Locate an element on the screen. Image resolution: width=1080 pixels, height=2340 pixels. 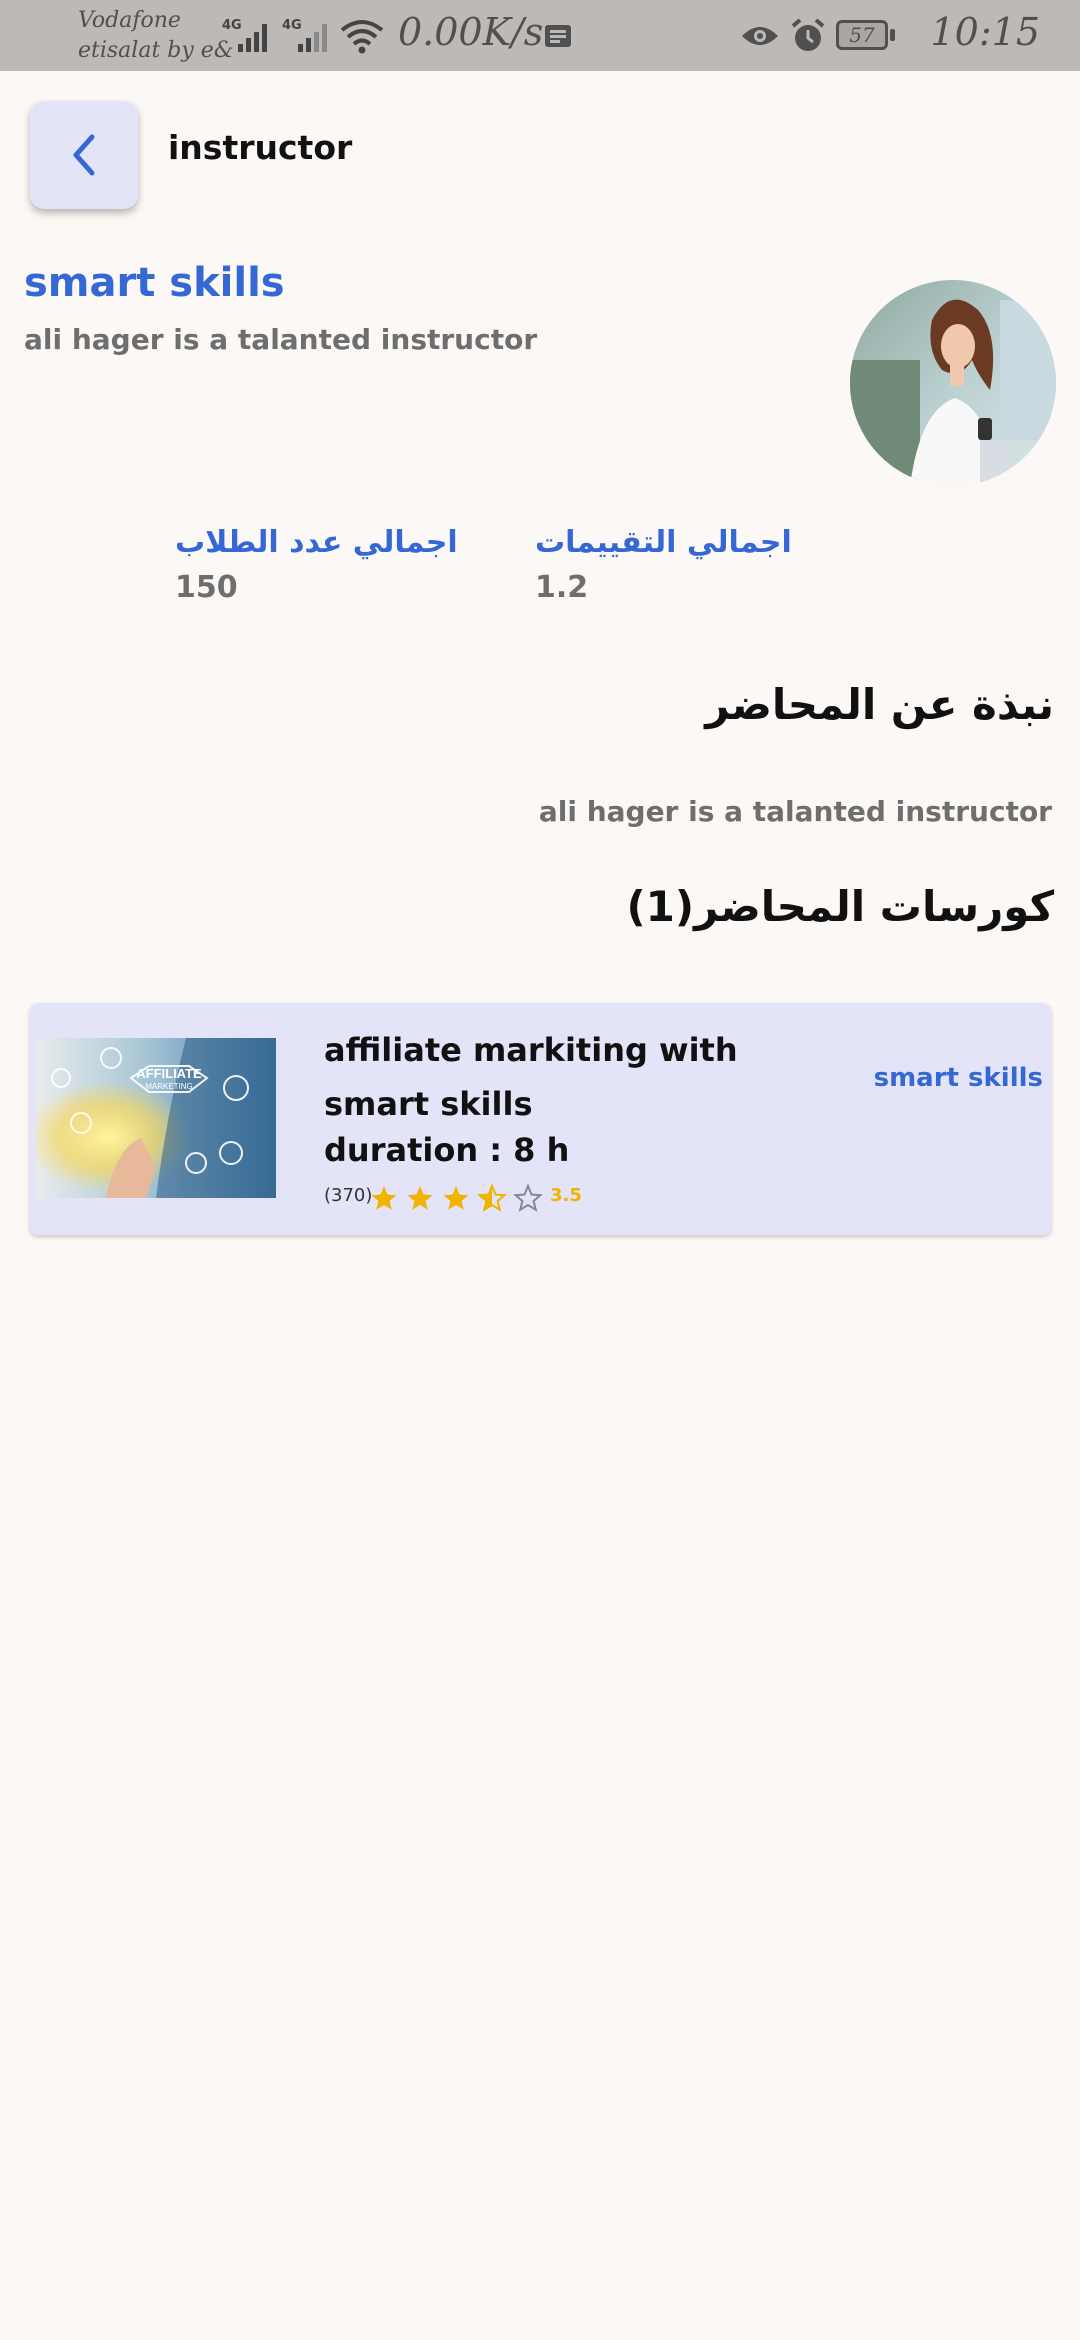
stat-students: اجمالي عدد الطلاب 150 is located at coordinates (316, 565).